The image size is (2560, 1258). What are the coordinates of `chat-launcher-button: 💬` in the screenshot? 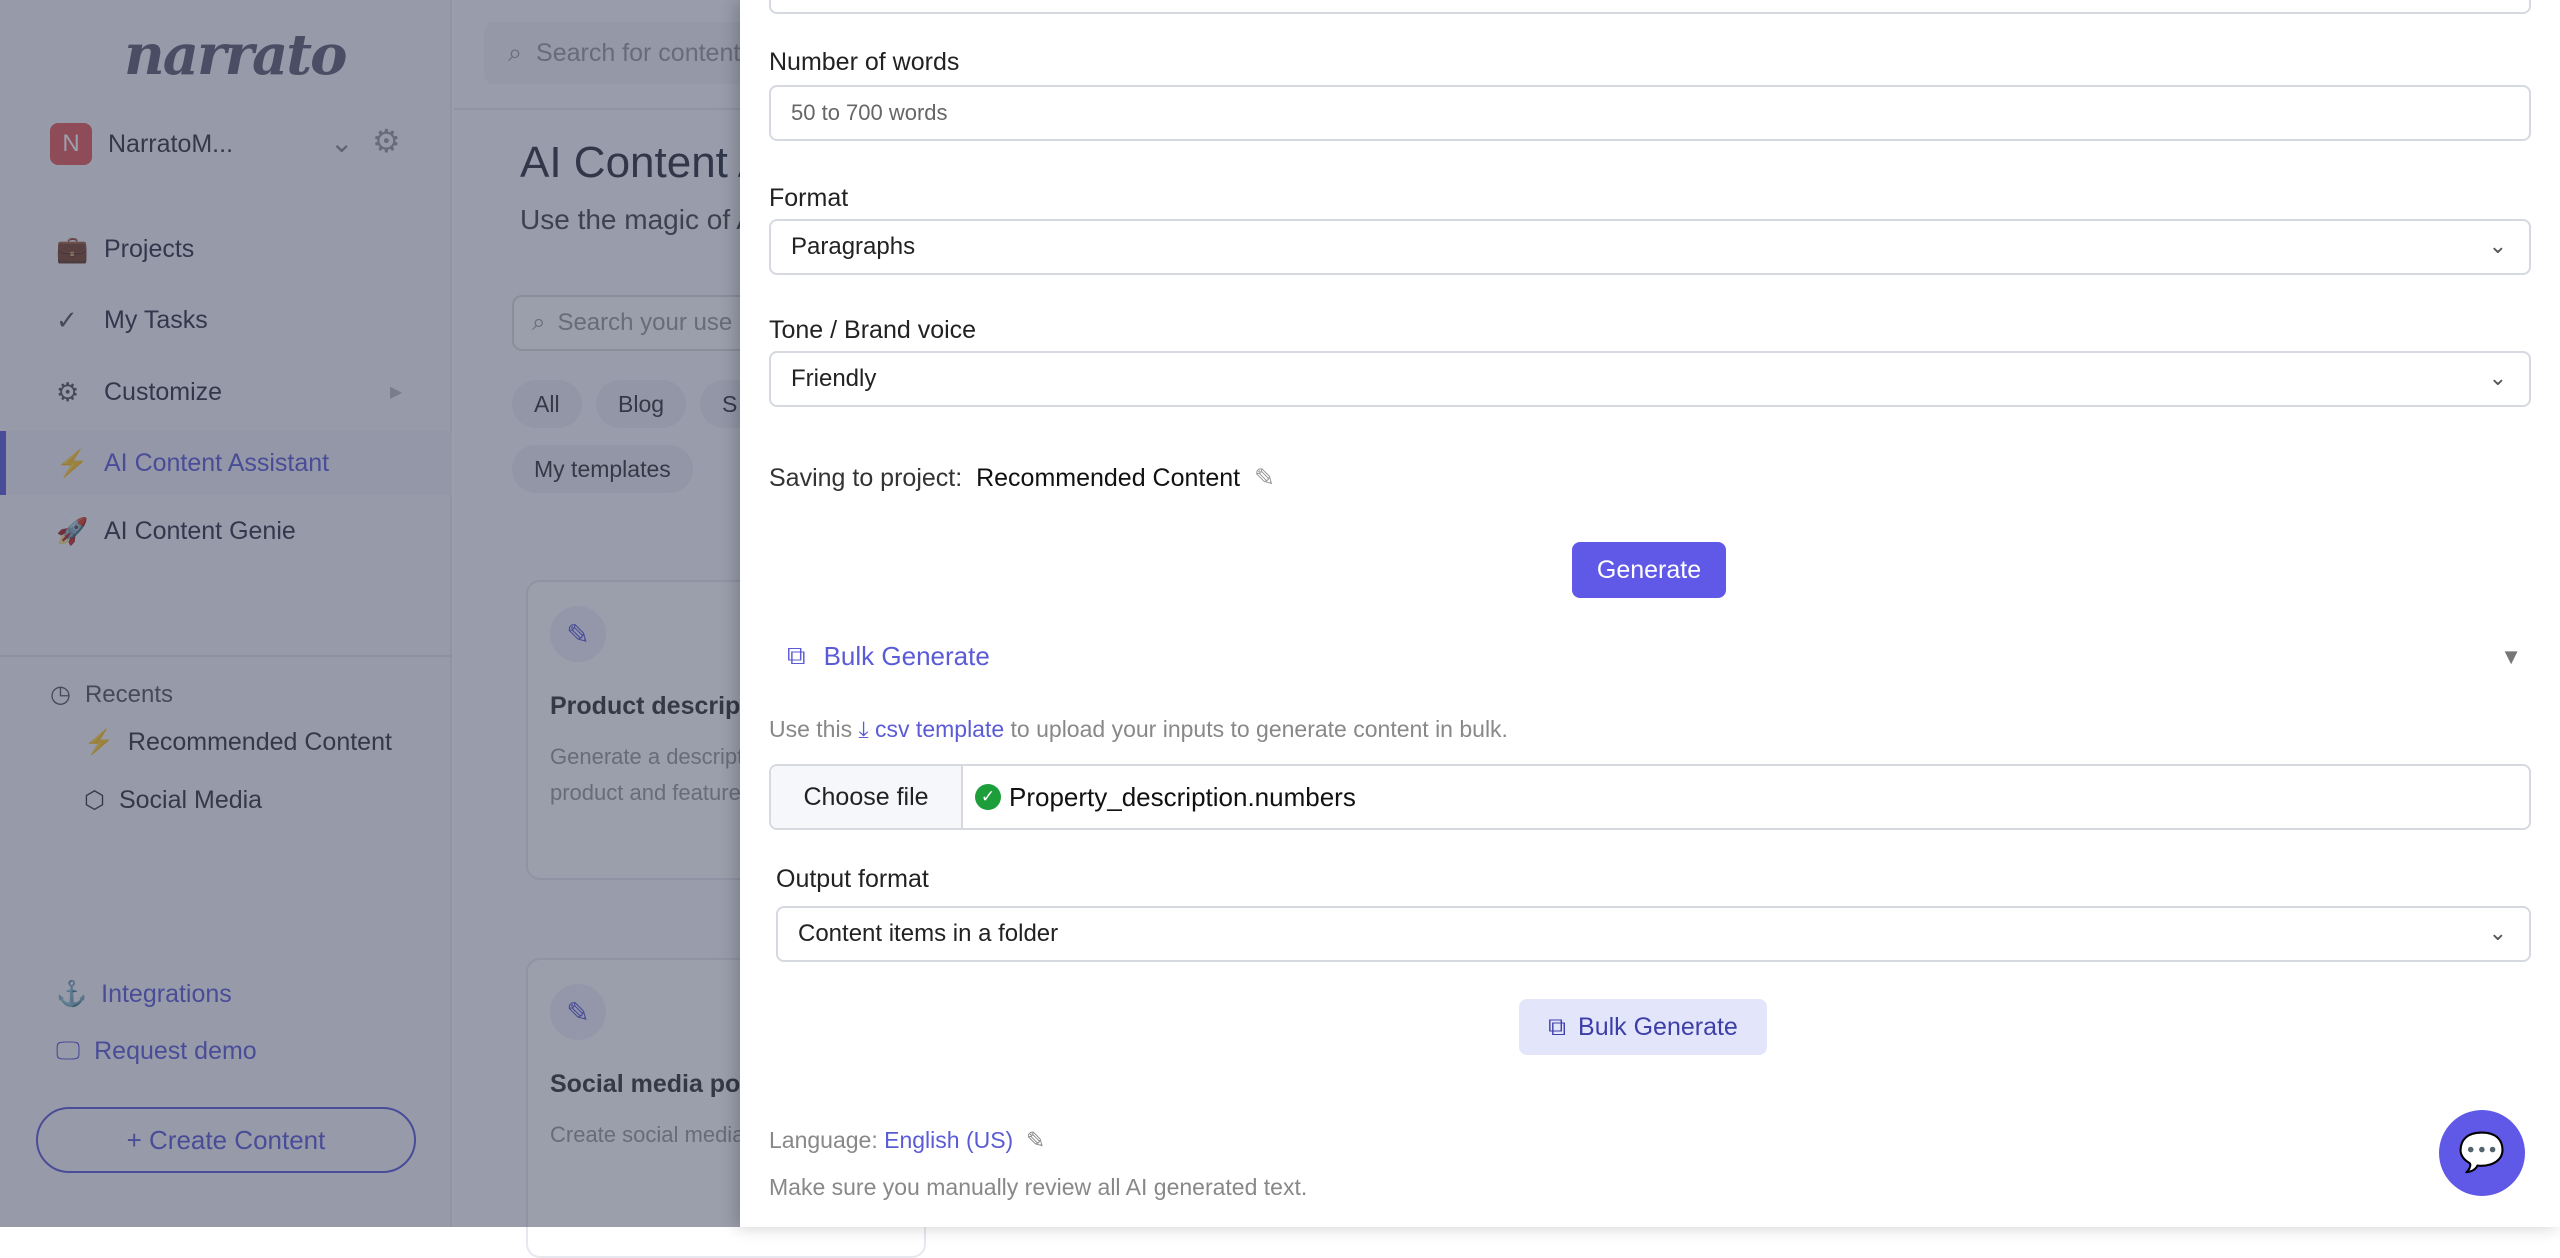 It's located at (2482, 1153).